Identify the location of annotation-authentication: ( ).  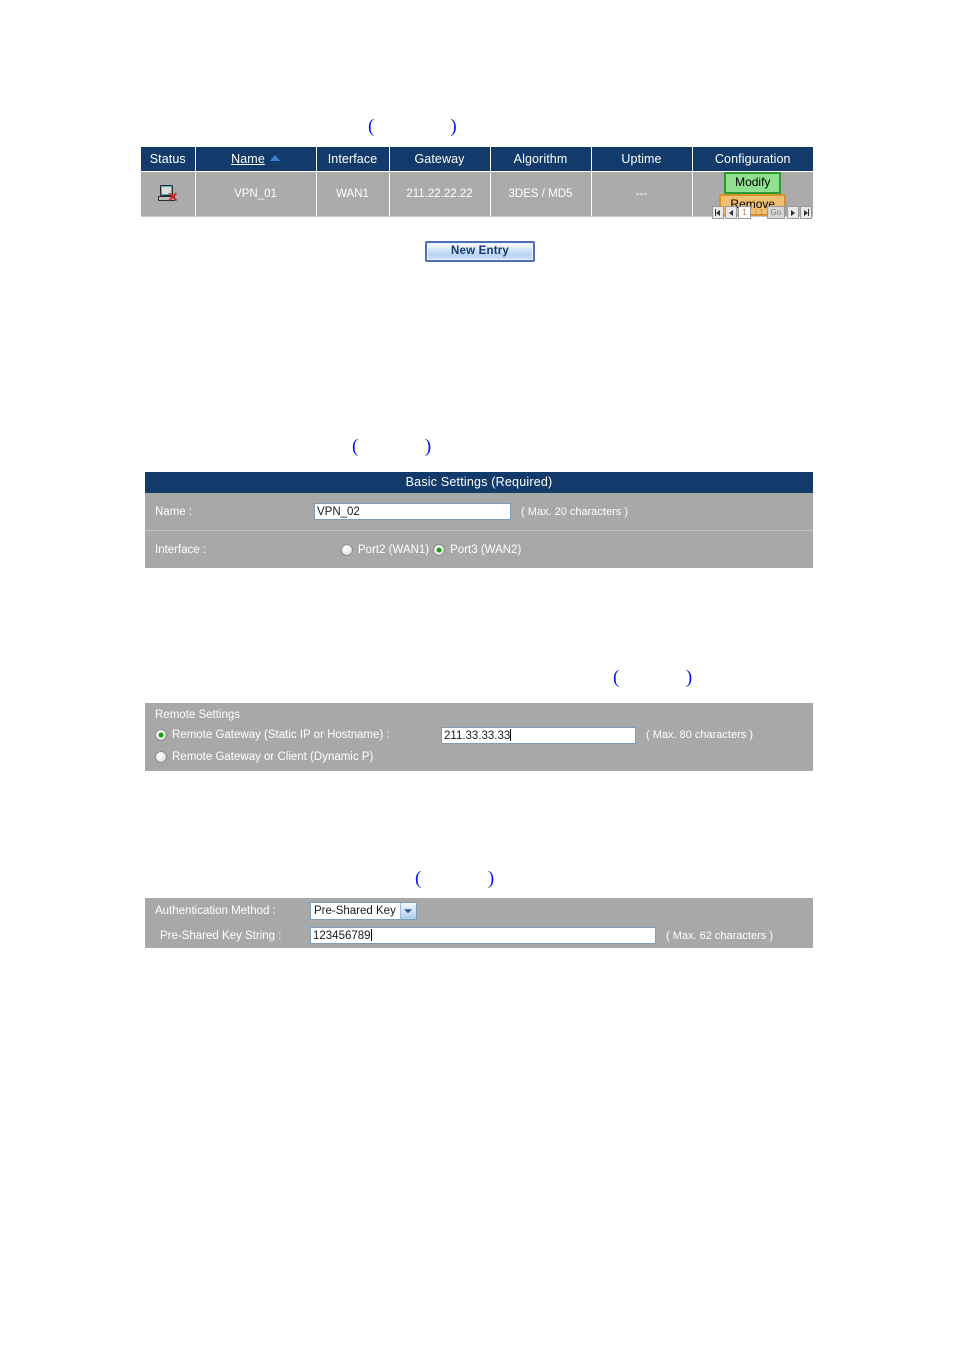
(455, 878).